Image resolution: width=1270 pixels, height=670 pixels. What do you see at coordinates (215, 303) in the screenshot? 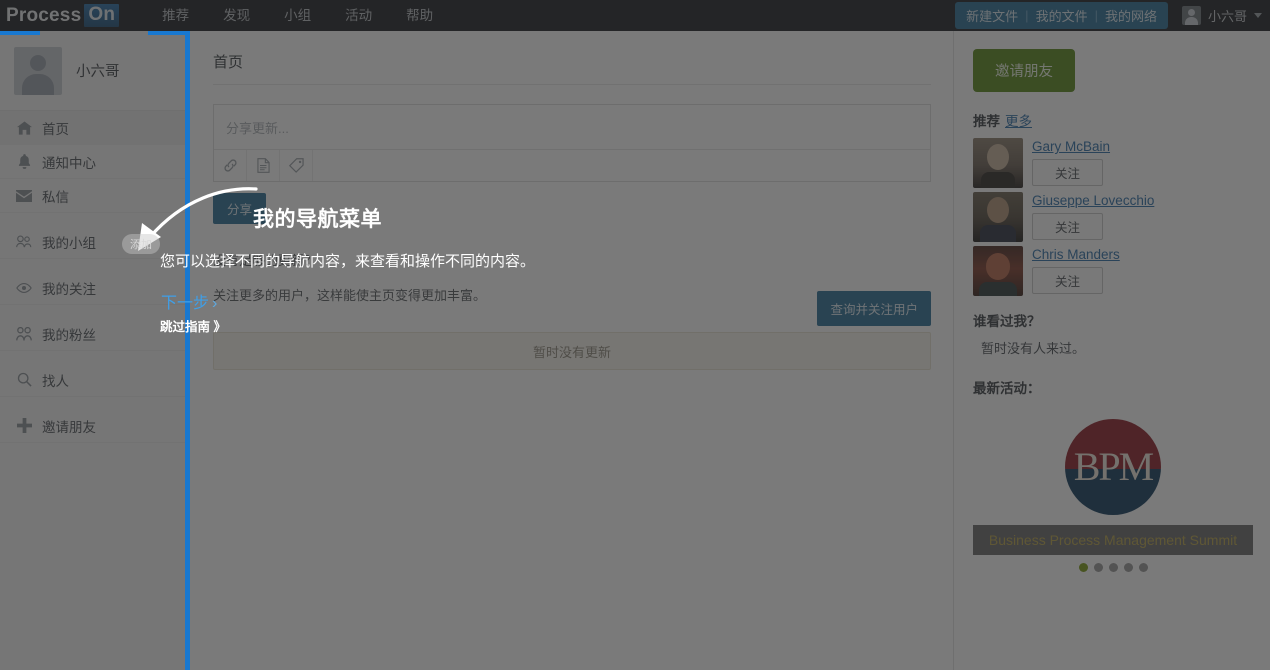
I see `chevron-right-icon: ›` at bounding box center [215, 303].